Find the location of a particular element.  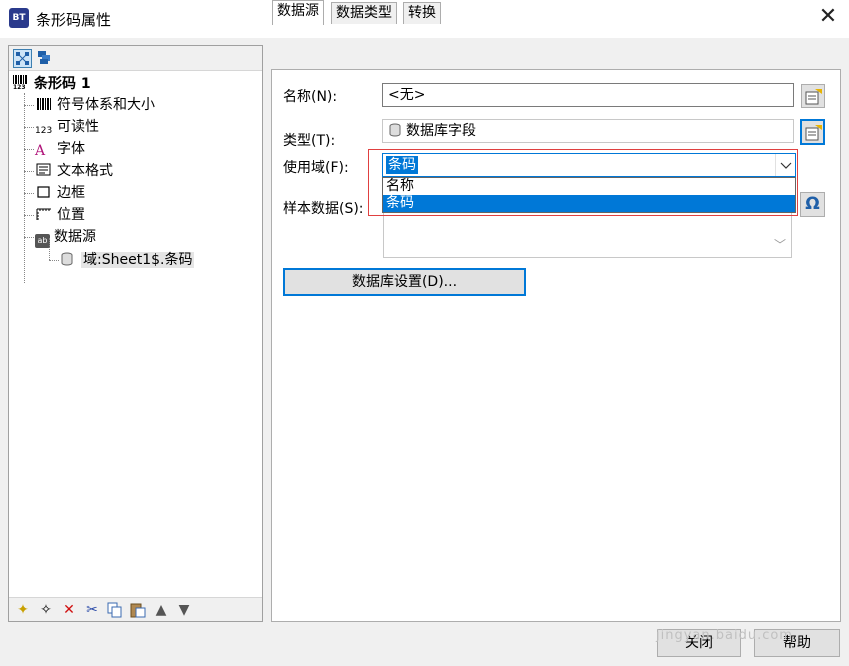

list-view-icon is located at coordinates (44, 57).